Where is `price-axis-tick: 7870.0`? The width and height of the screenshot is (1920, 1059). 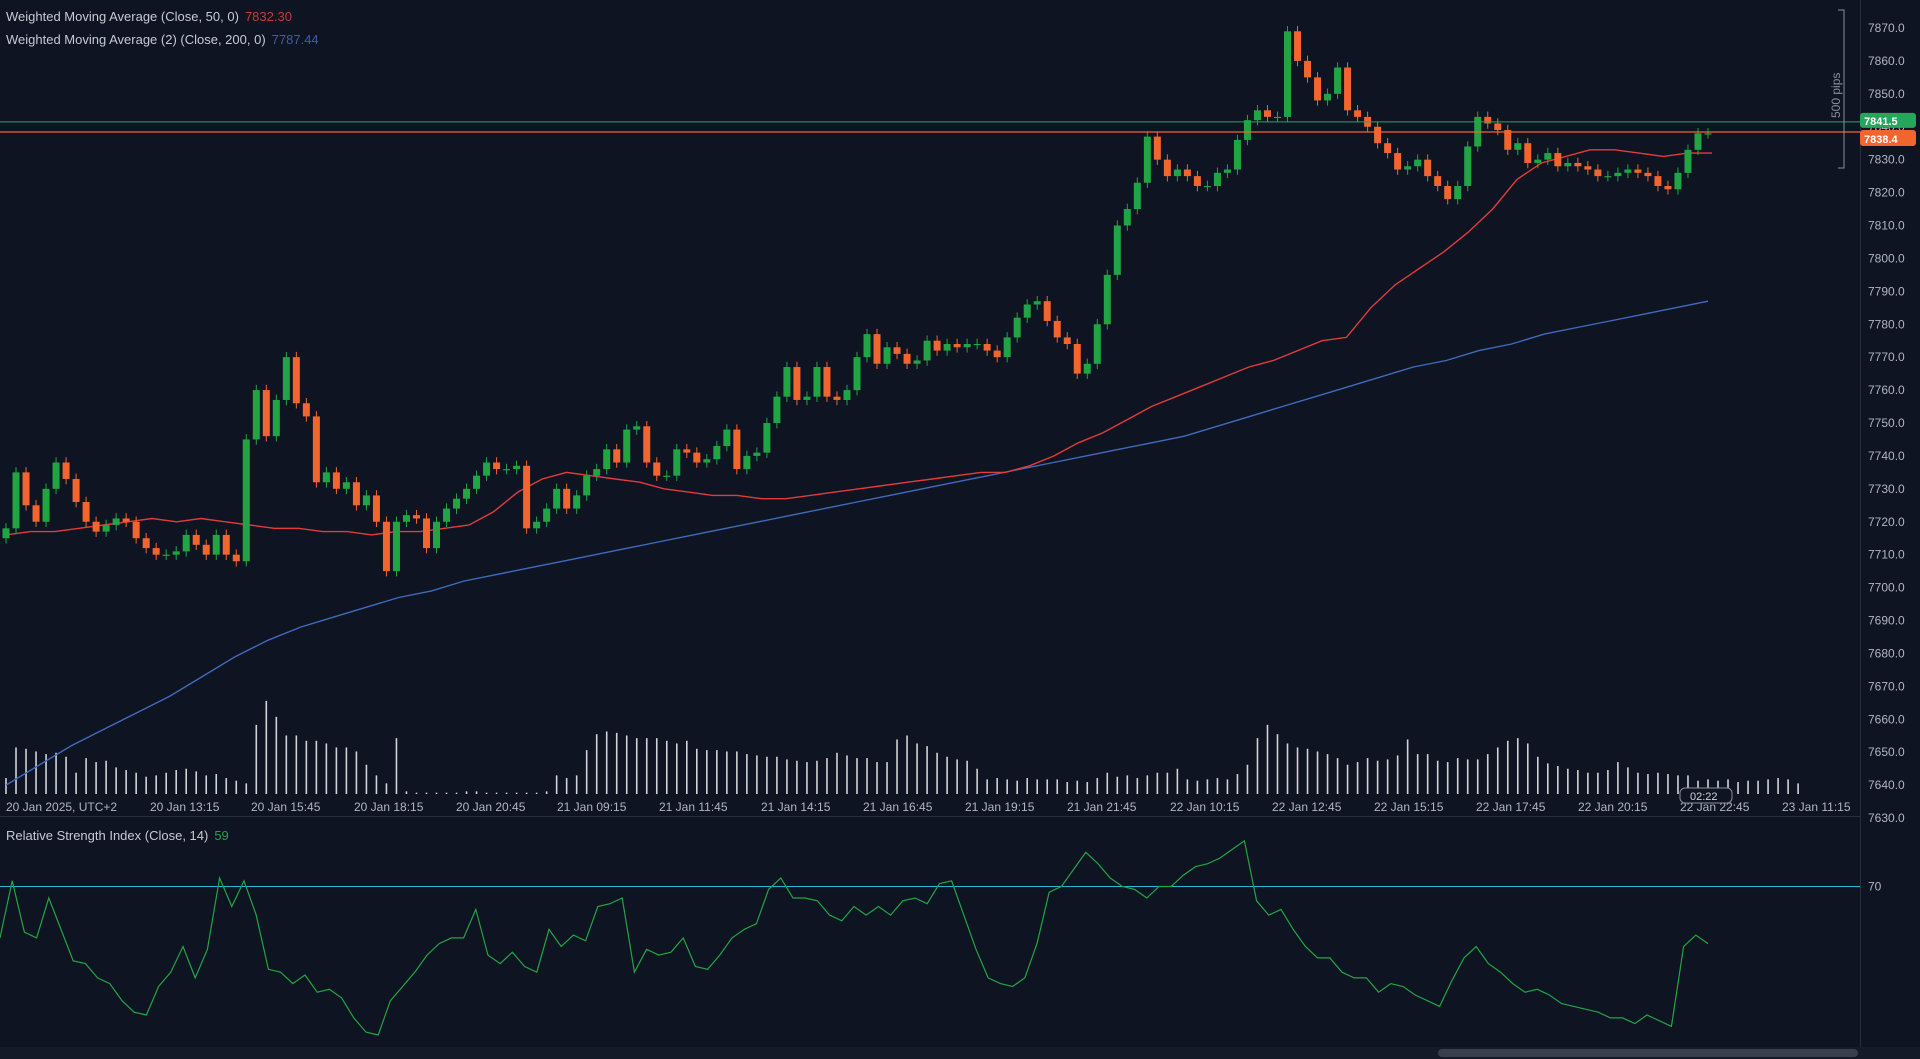 price-axis-tick: 7870.0 is located at coordinates (1886, 28).